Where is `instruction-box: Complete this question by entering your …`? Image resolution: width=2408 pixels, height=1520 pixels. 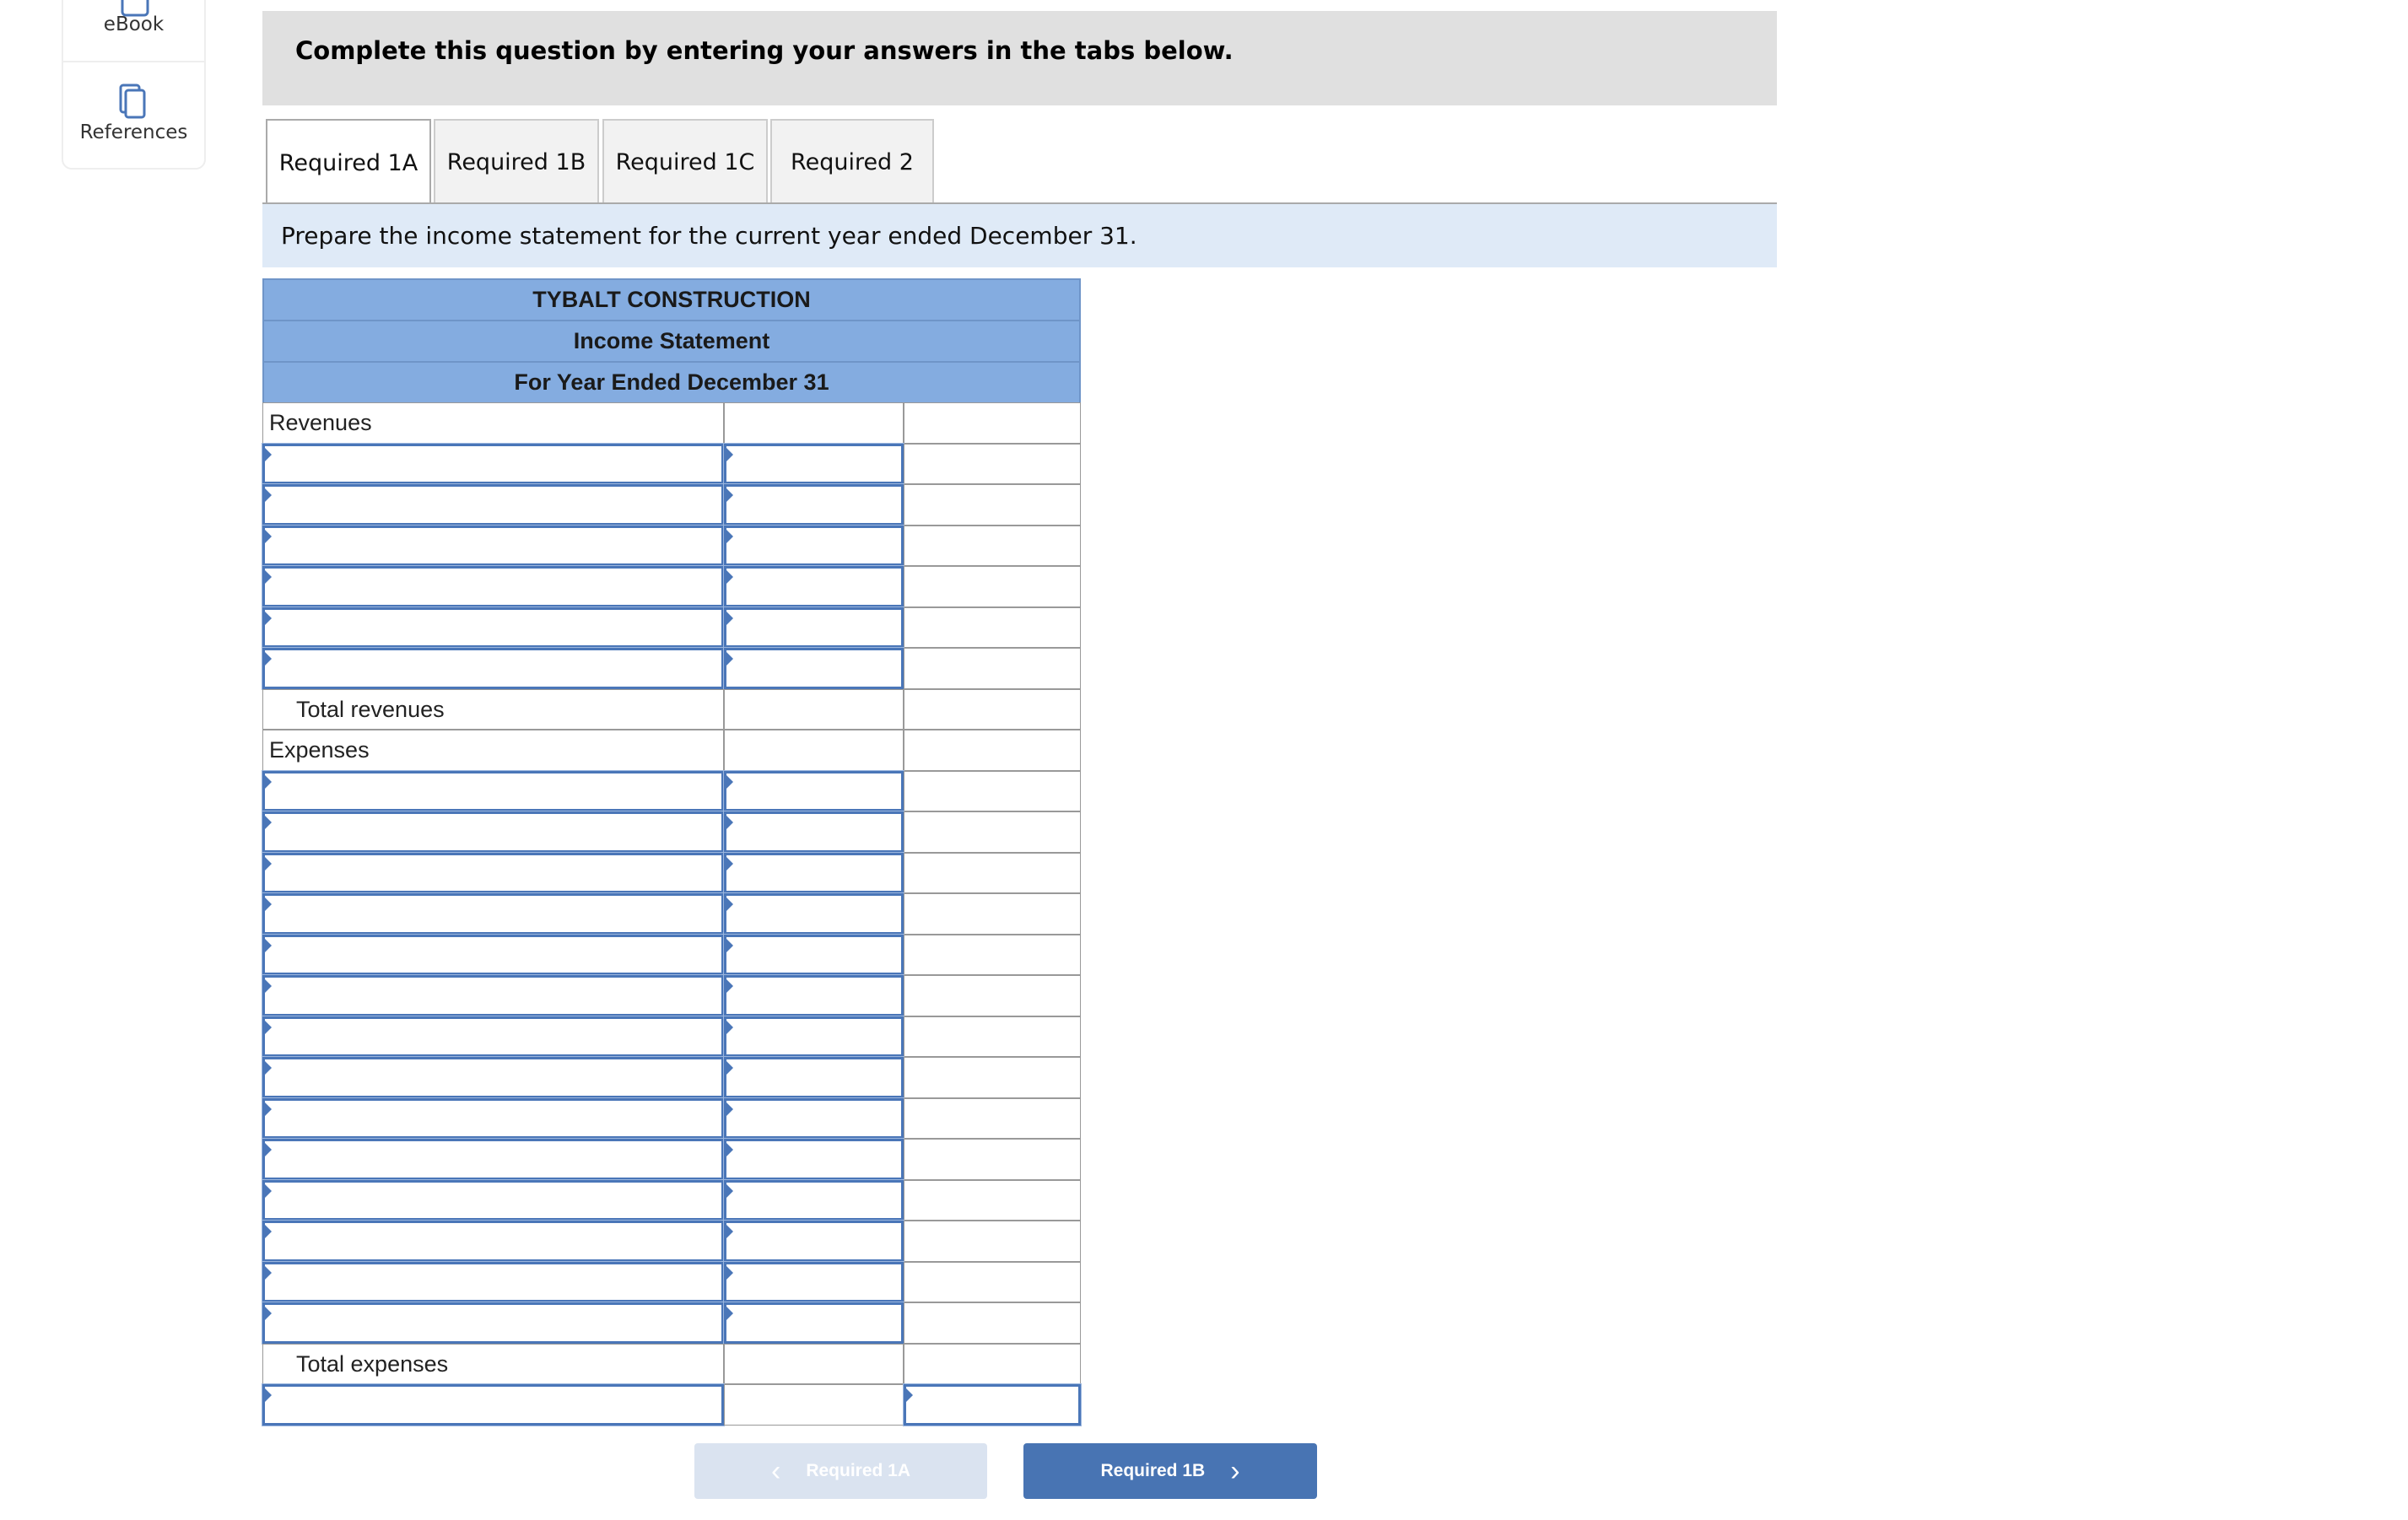
instruction-box: Complete this question by entering your … is located at coordinates (1020, 58).